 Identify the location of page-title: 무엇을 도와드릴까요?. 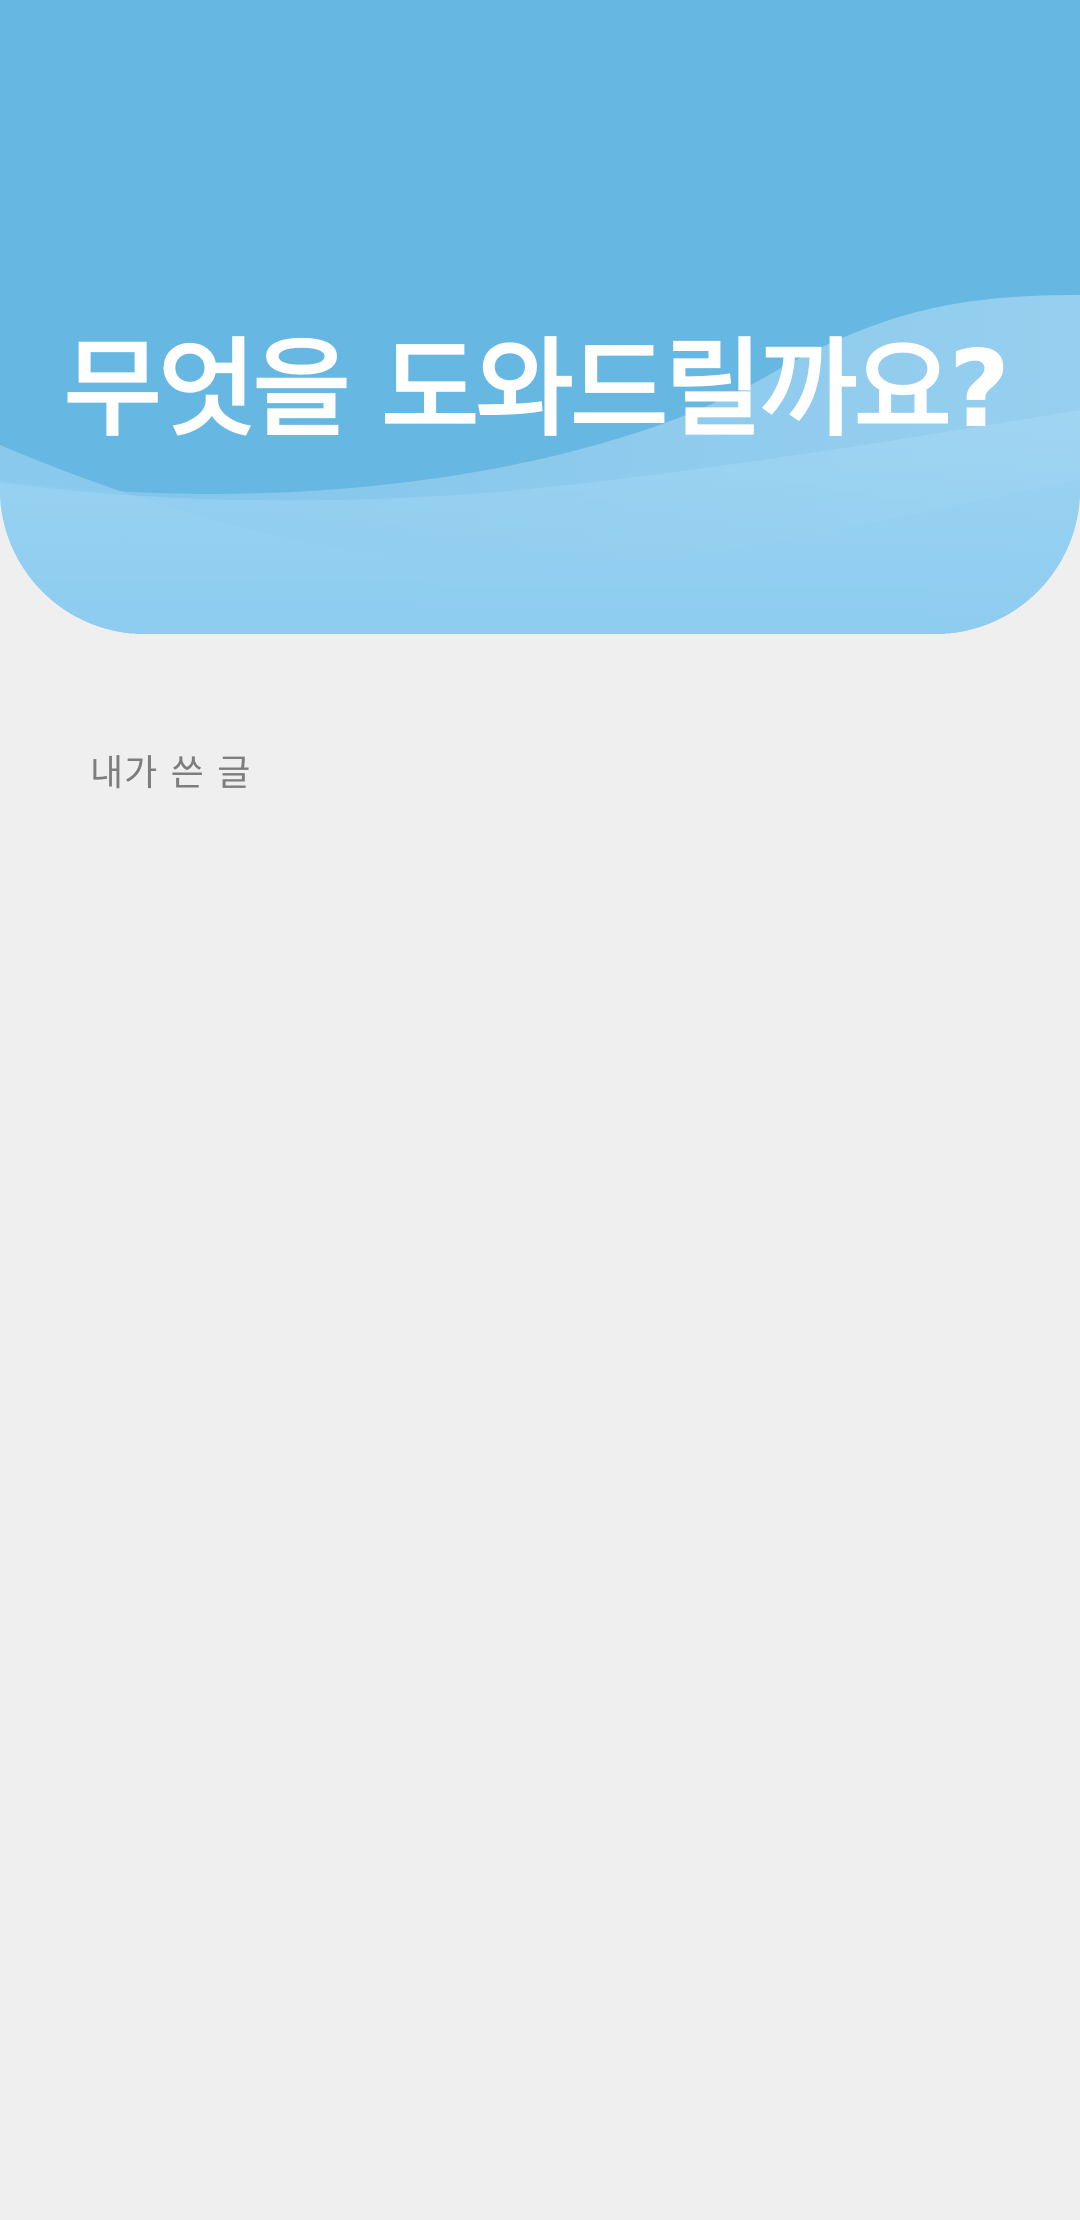
(537, 389).